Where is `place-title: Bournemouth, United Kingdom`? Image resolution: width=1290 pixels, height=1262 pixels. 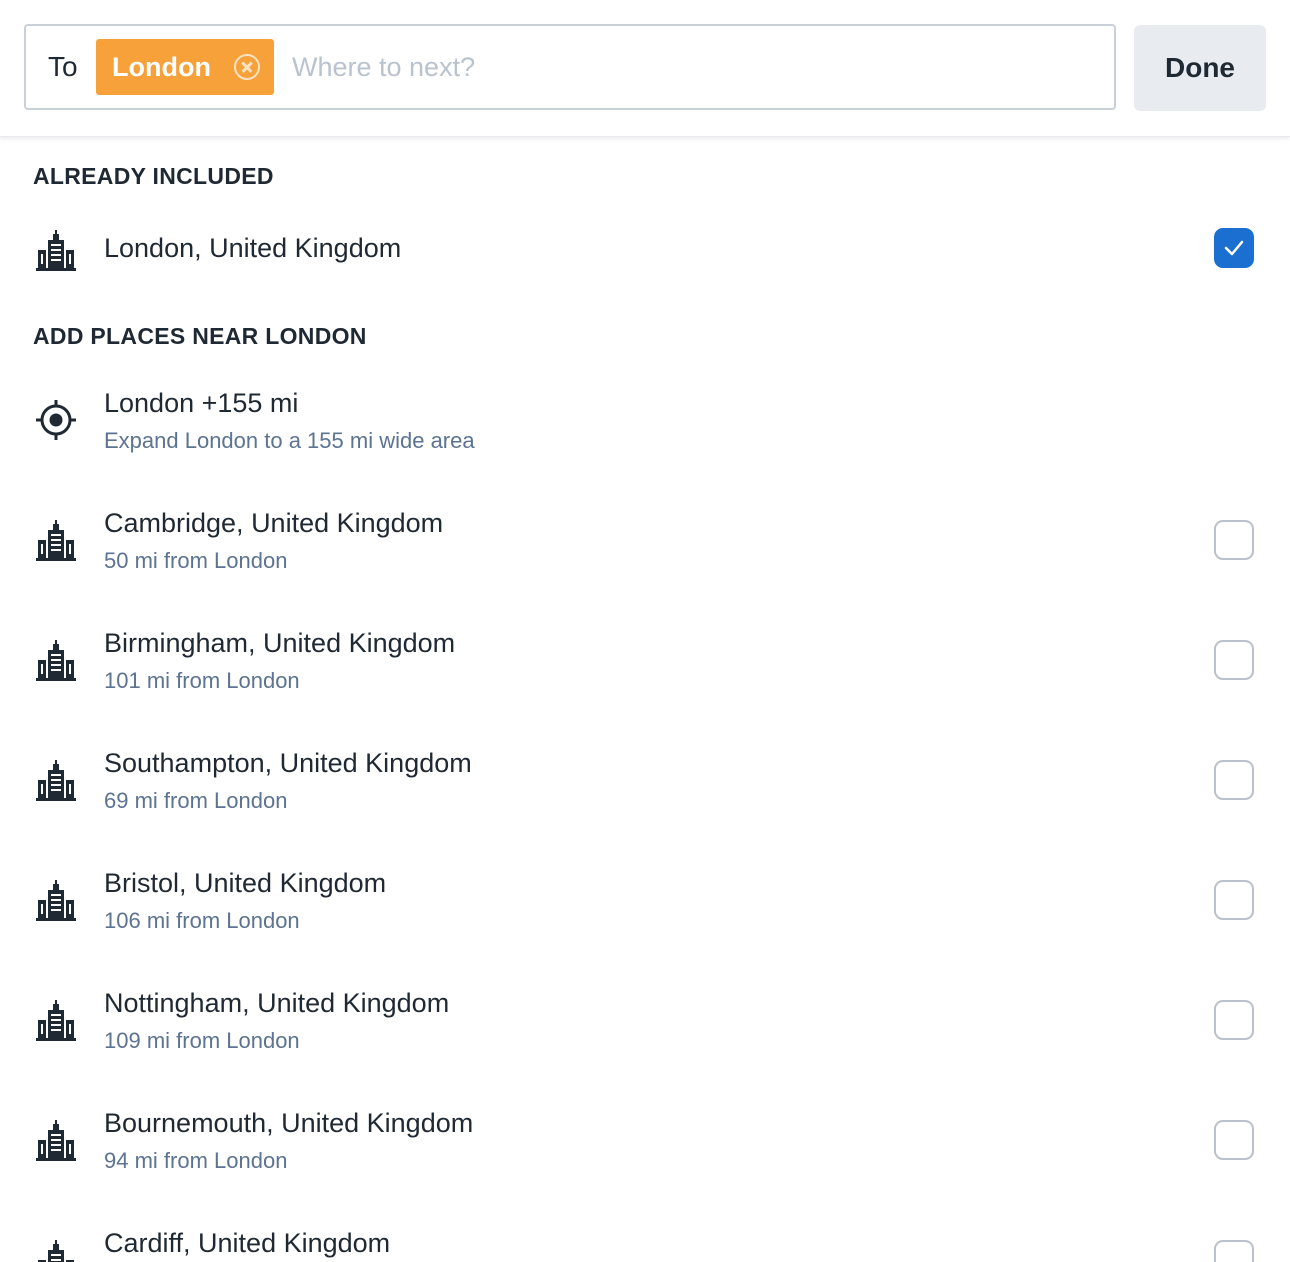 place-title: Bournemouth, United Kingdom is located at coordinates (289, 1123).